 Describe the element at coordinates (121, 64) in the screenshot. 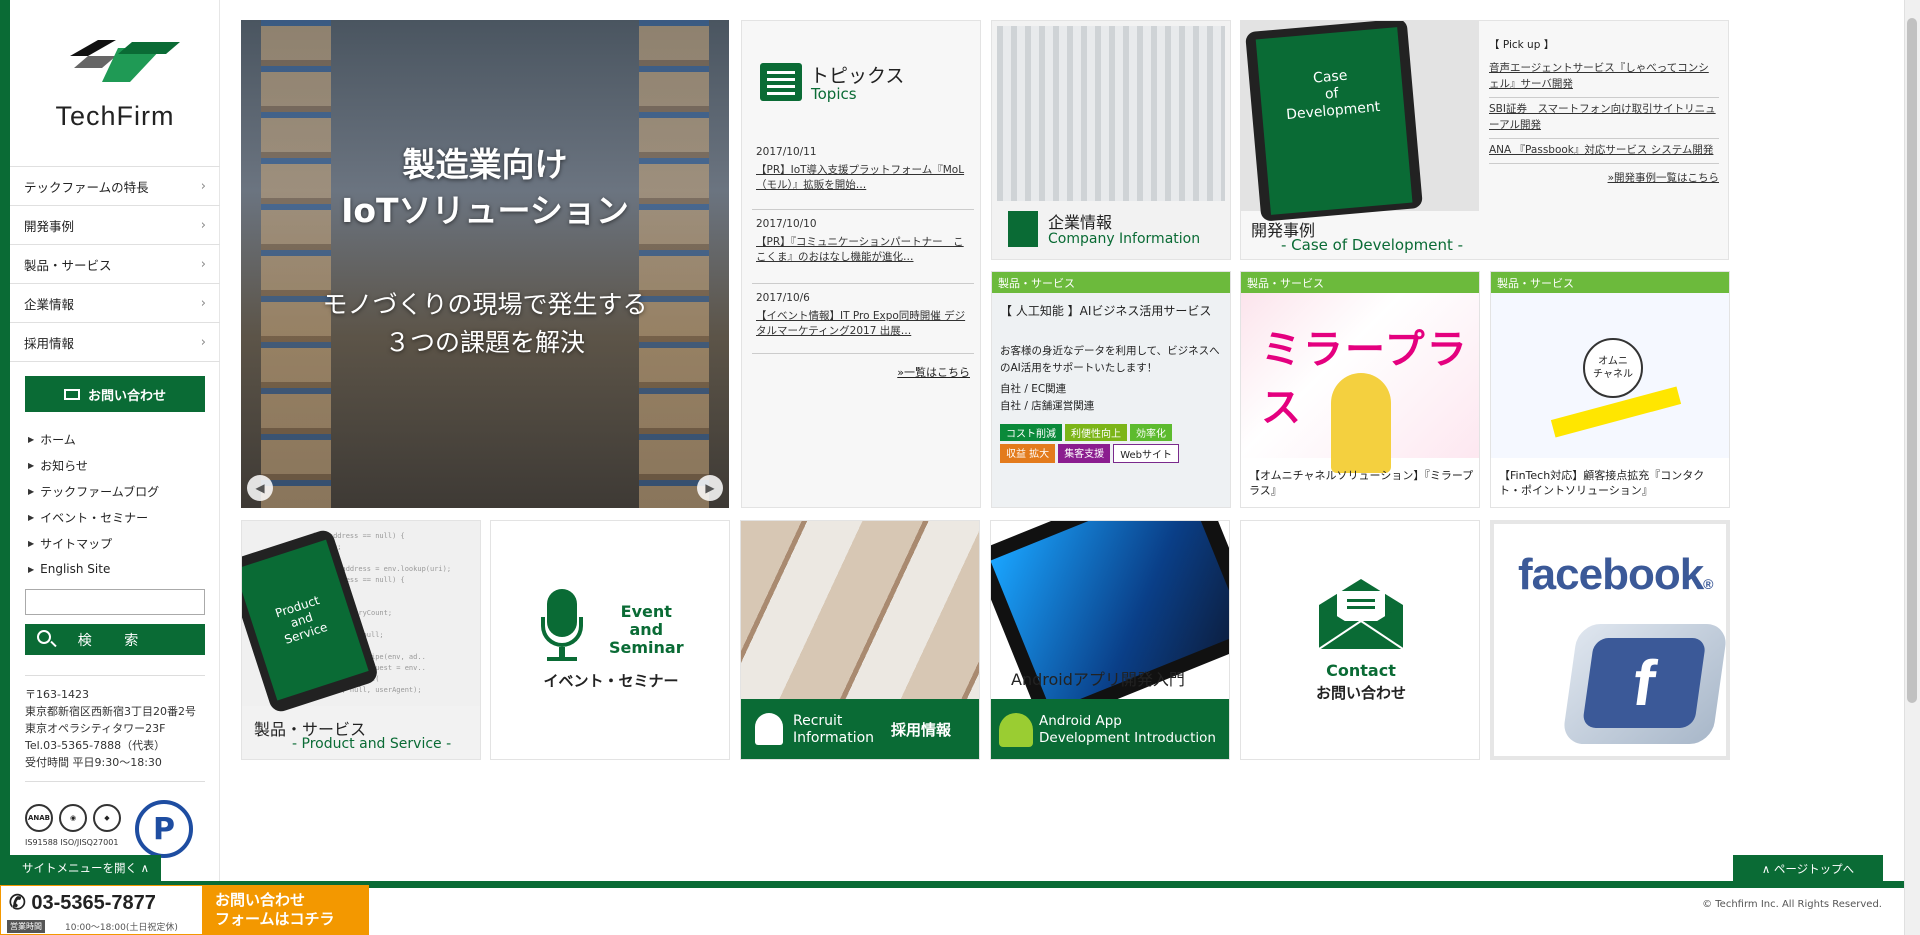

I see `techfirm-logo-icon` at that location.